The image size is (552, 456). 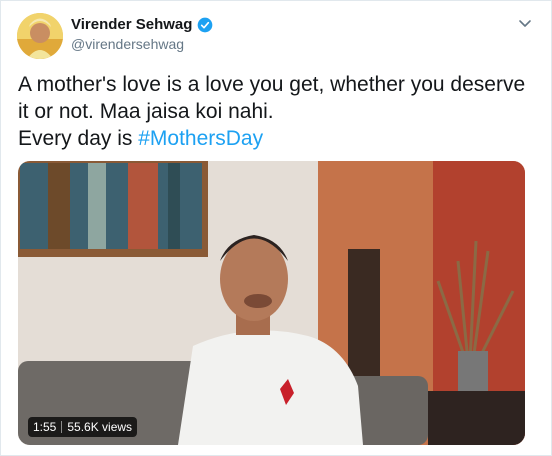 I want to click on hashtag-link: #MothersDay, so click(x=200, y=138).